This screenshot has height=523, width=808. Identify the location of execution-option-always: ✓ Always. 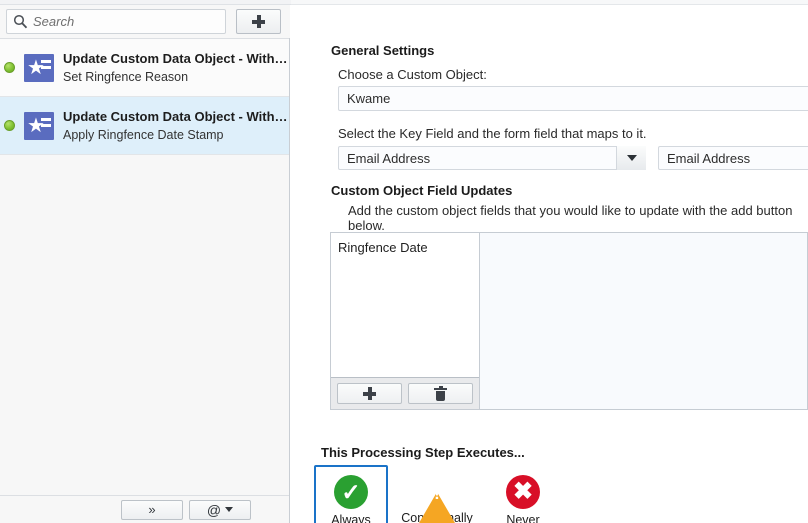
(351, 494).